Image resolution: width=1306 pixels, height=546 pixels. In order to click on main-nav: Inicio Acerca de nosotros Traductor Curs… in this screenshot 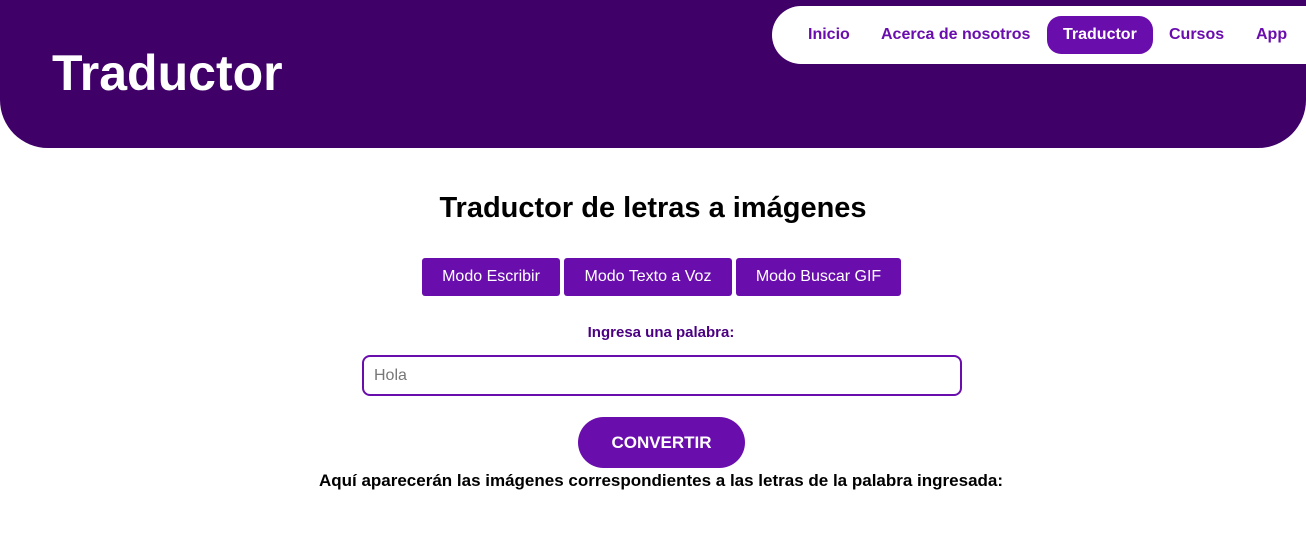, I will do `click(1039, 35)`.